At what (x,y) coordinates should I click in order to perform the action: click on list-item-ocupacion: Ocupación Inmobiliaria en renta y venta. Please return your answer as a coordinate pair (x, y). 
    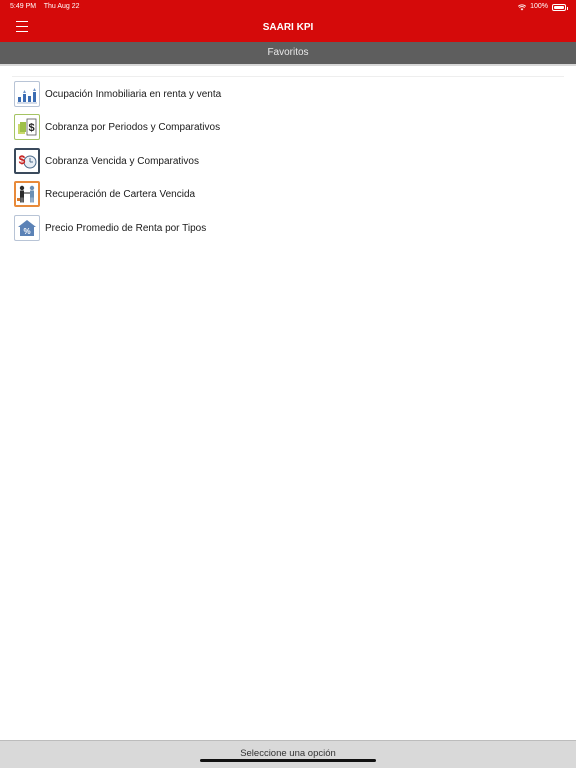
    Looking at the image, I should click on (214, 94).